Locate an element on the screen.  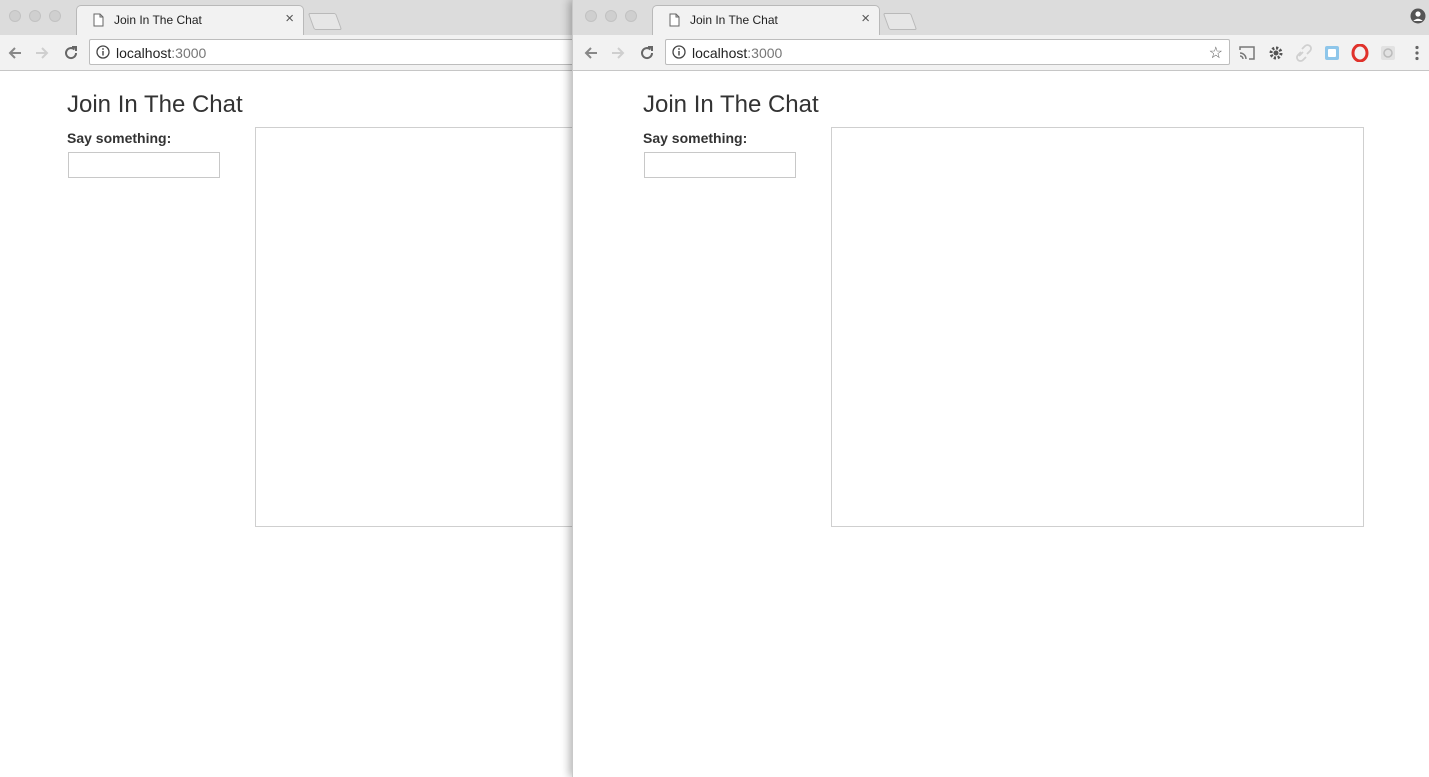
browser-toolbar: localhost:3000 is located at coordinates (286, 53).